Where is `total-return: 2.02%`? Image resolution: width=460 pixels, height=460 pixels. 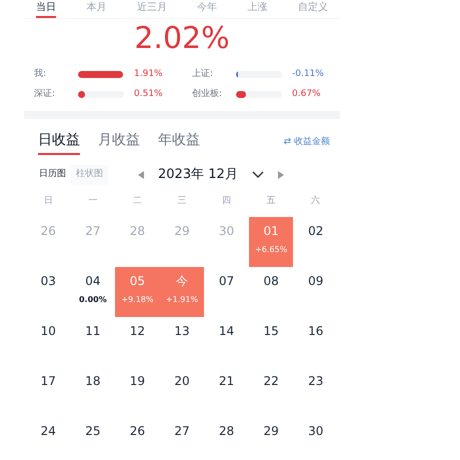
total-return: 2.02% is located at coordinates (182, 39).